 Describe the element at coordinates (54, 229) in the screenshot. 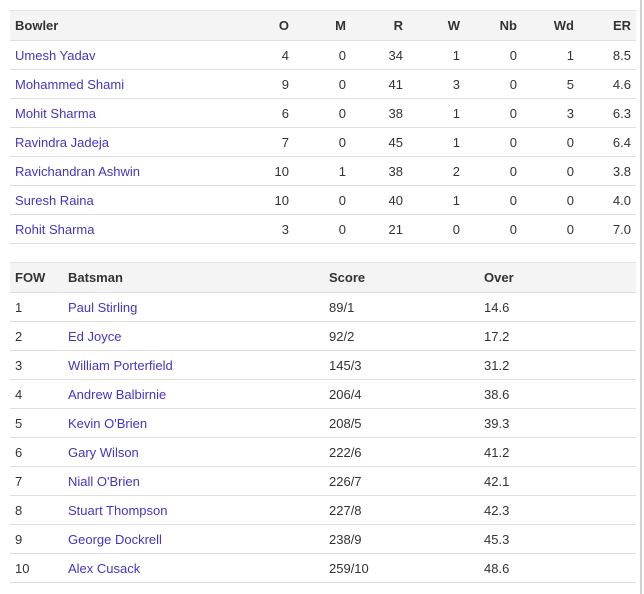

I see `bowler-link: Rohit Sharma` at that location.